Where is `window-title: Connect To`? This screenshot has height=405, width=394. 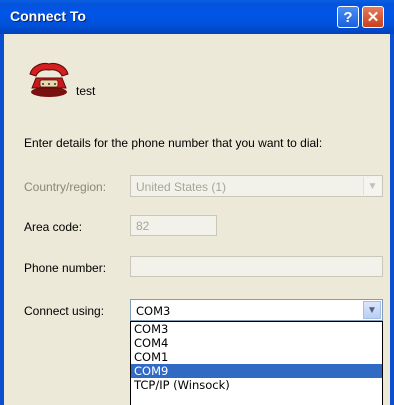 window-title: Connect To is located at coordinates (48, 16).